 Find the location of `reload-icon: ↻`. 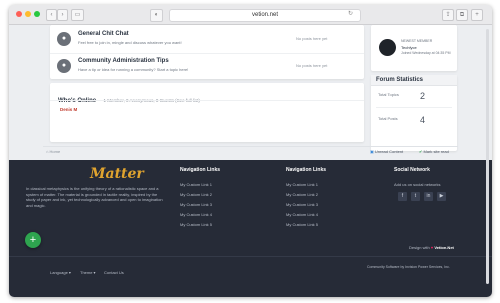

reload-icon: ↻ is located at coordinates (350, 14).